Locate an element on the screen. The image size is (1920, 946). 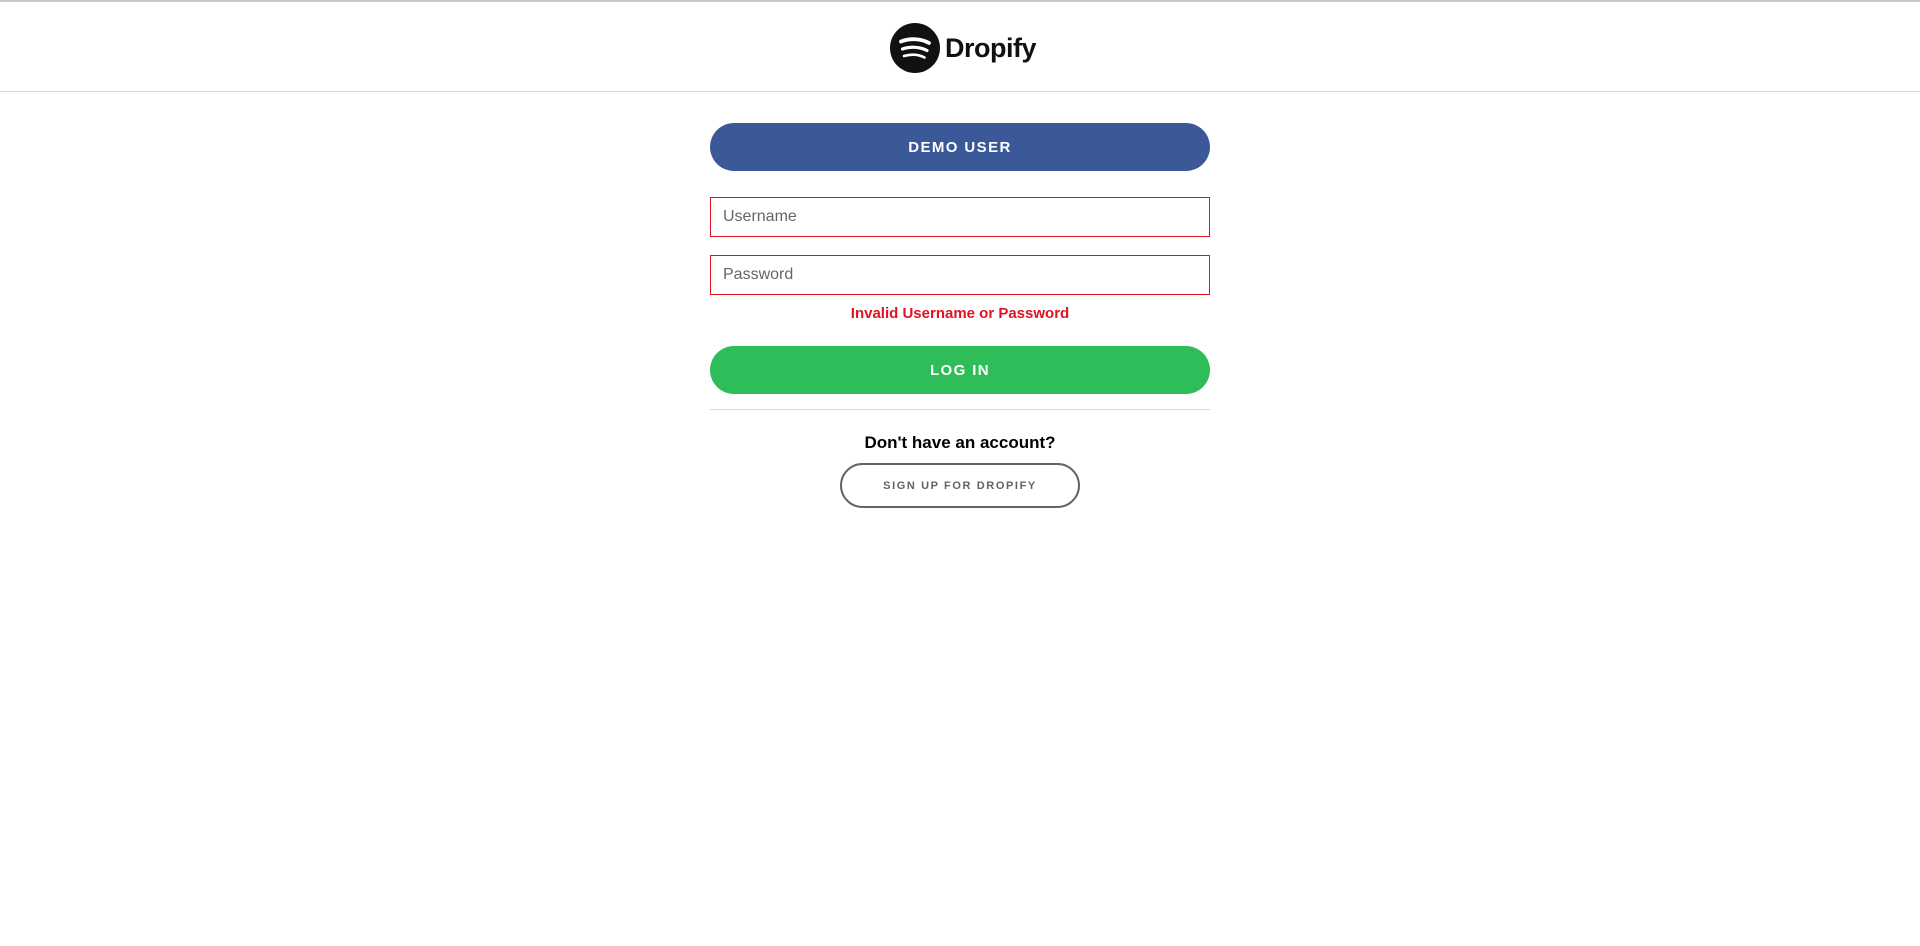
logo: Dropify is located at coordinates (963, 48).